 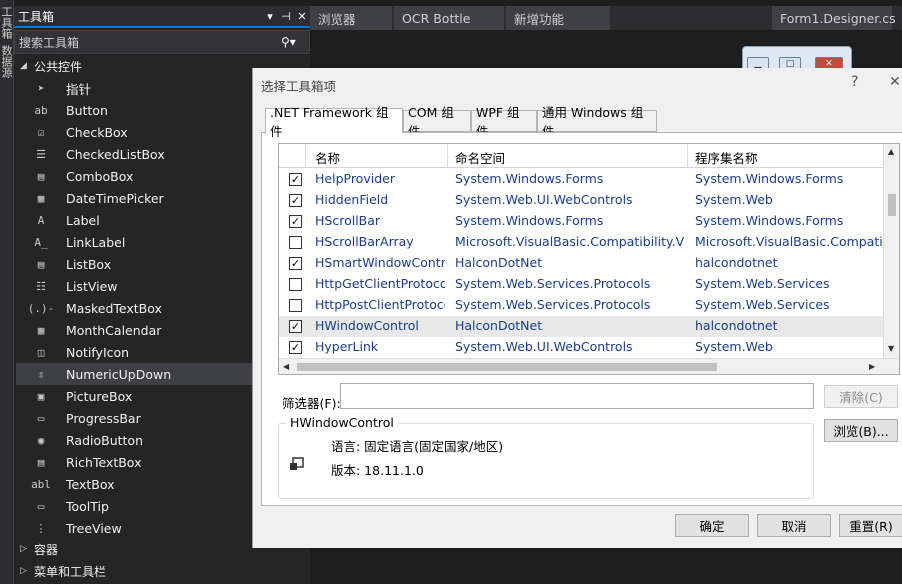 What do you see at coordinates (355, 178) in the screenshot?
I see `cell-name: HelpProvider` at bounding box center [355, 178].